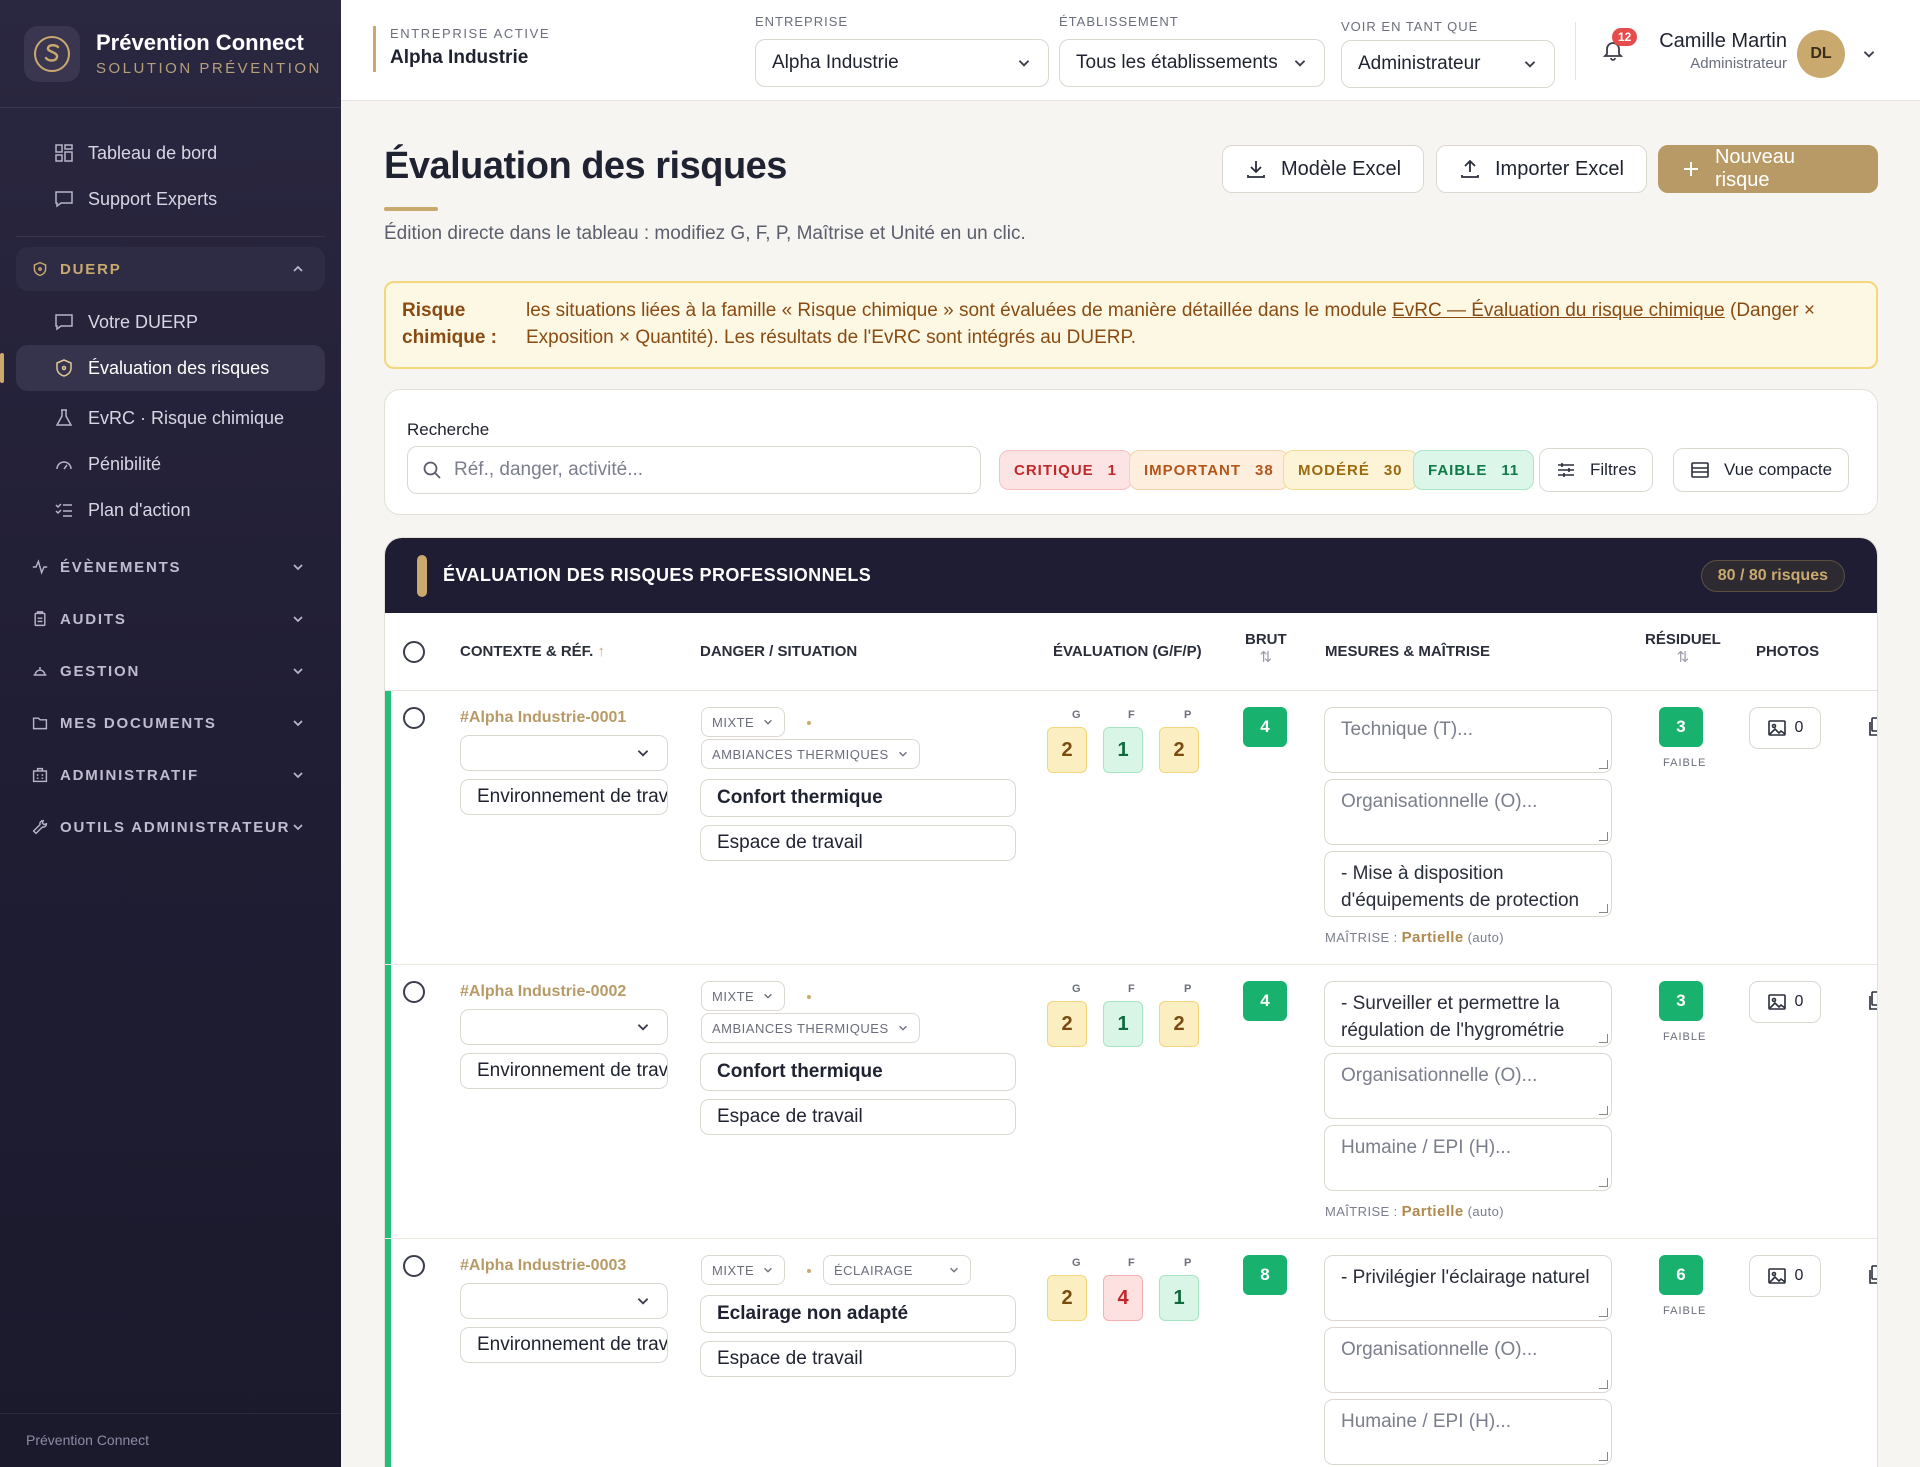 This screenshot has height=1467, width=1920. I want to click on sidebar-item-evaluation: Évaluation des risques, so click(162, 368).